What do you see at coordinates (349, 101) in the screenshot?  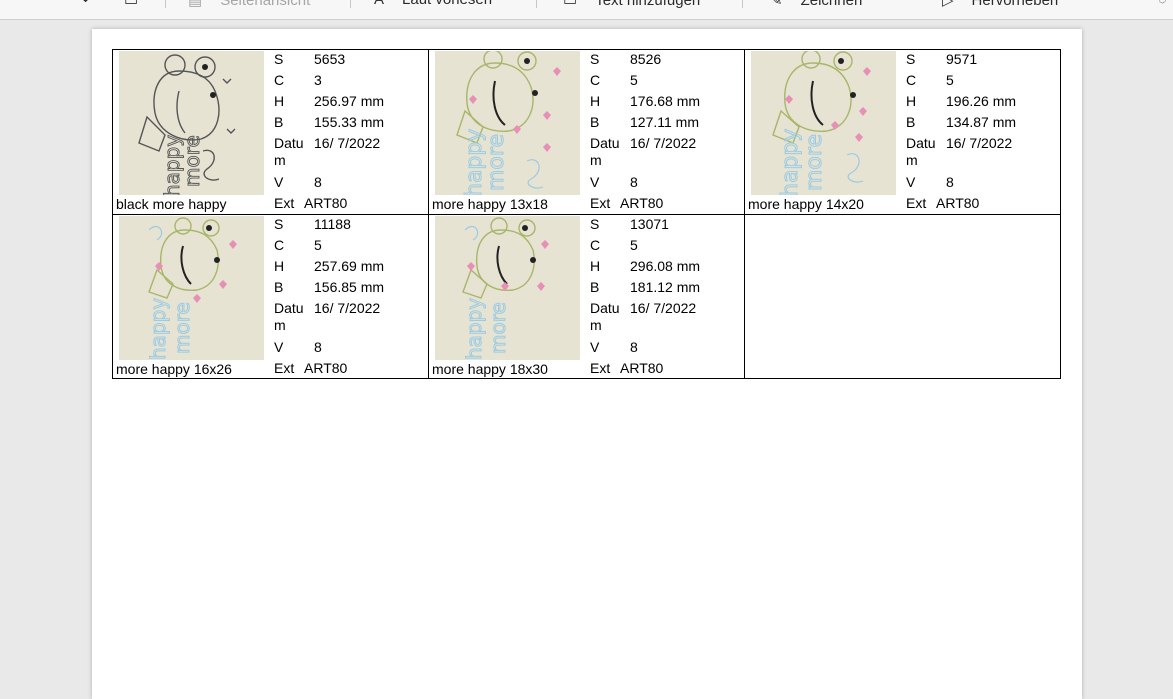 I see `height-value: 256.97 mm` at bounding box center [349, 101].